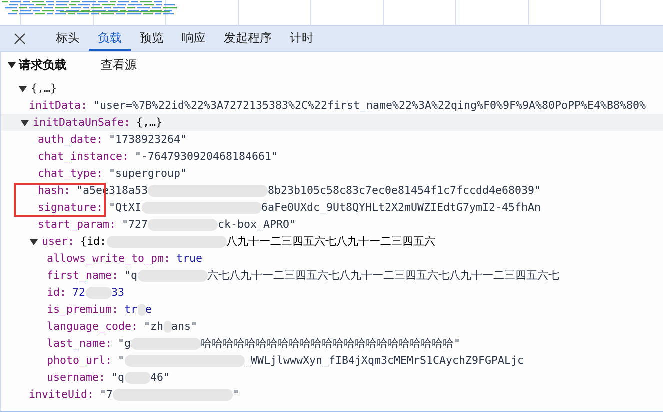 The height and width of the screenshot is (412, 663). What do you see at coordinates (152, 39) in the screenshot?
I see `tab: 预览` at bounding box center [152, 39].